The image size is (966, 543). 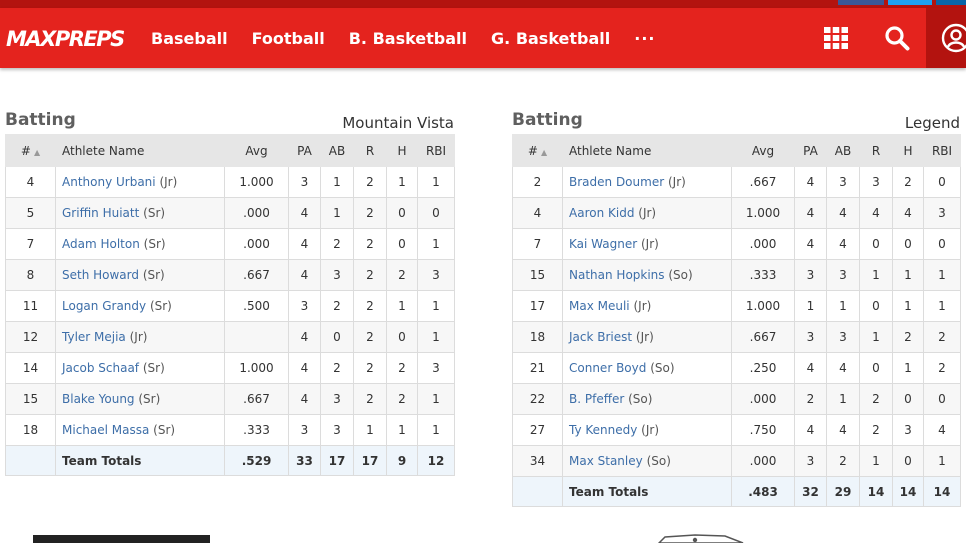 What do you see at coordinates (736, 213) in the screenshot?
I see `table-row: 4 Aaron Kidd (Jr) 1.000 4 4 4 4 3` at bounding box center [736, 213].